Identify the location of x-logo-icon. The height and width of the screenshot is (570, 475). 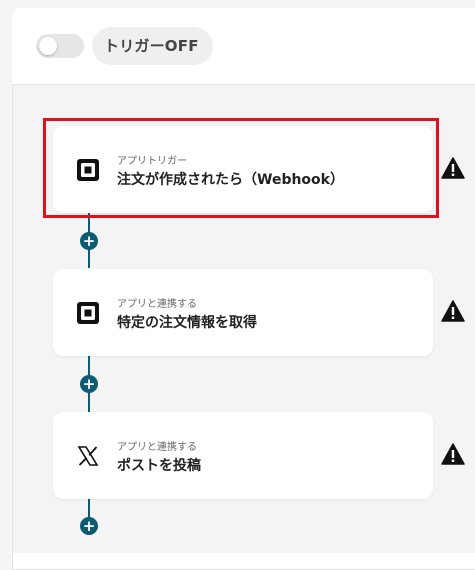
(88, 456).